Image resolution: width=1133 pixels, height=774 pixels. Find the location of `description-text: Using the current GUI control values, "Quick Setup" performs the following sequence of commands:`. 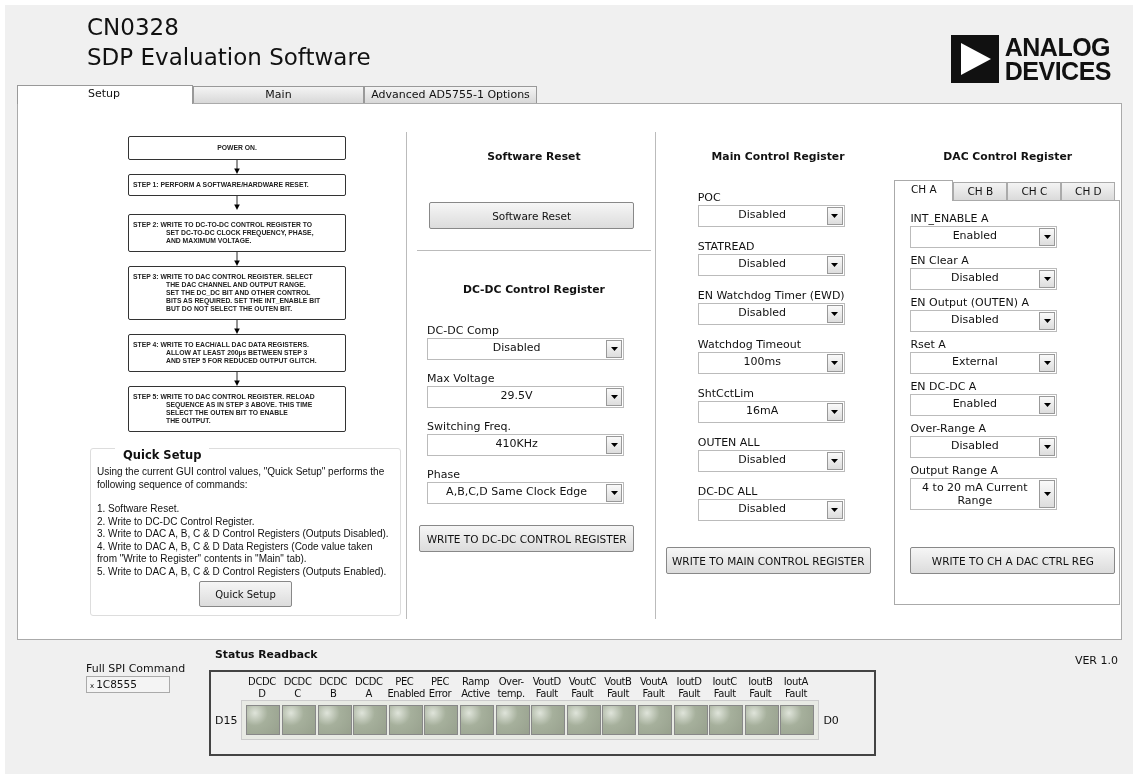

description-text: Using the current GUI control values, "Quick Setup" performs the following sequence of commands: is located at coordinates (241, 478).